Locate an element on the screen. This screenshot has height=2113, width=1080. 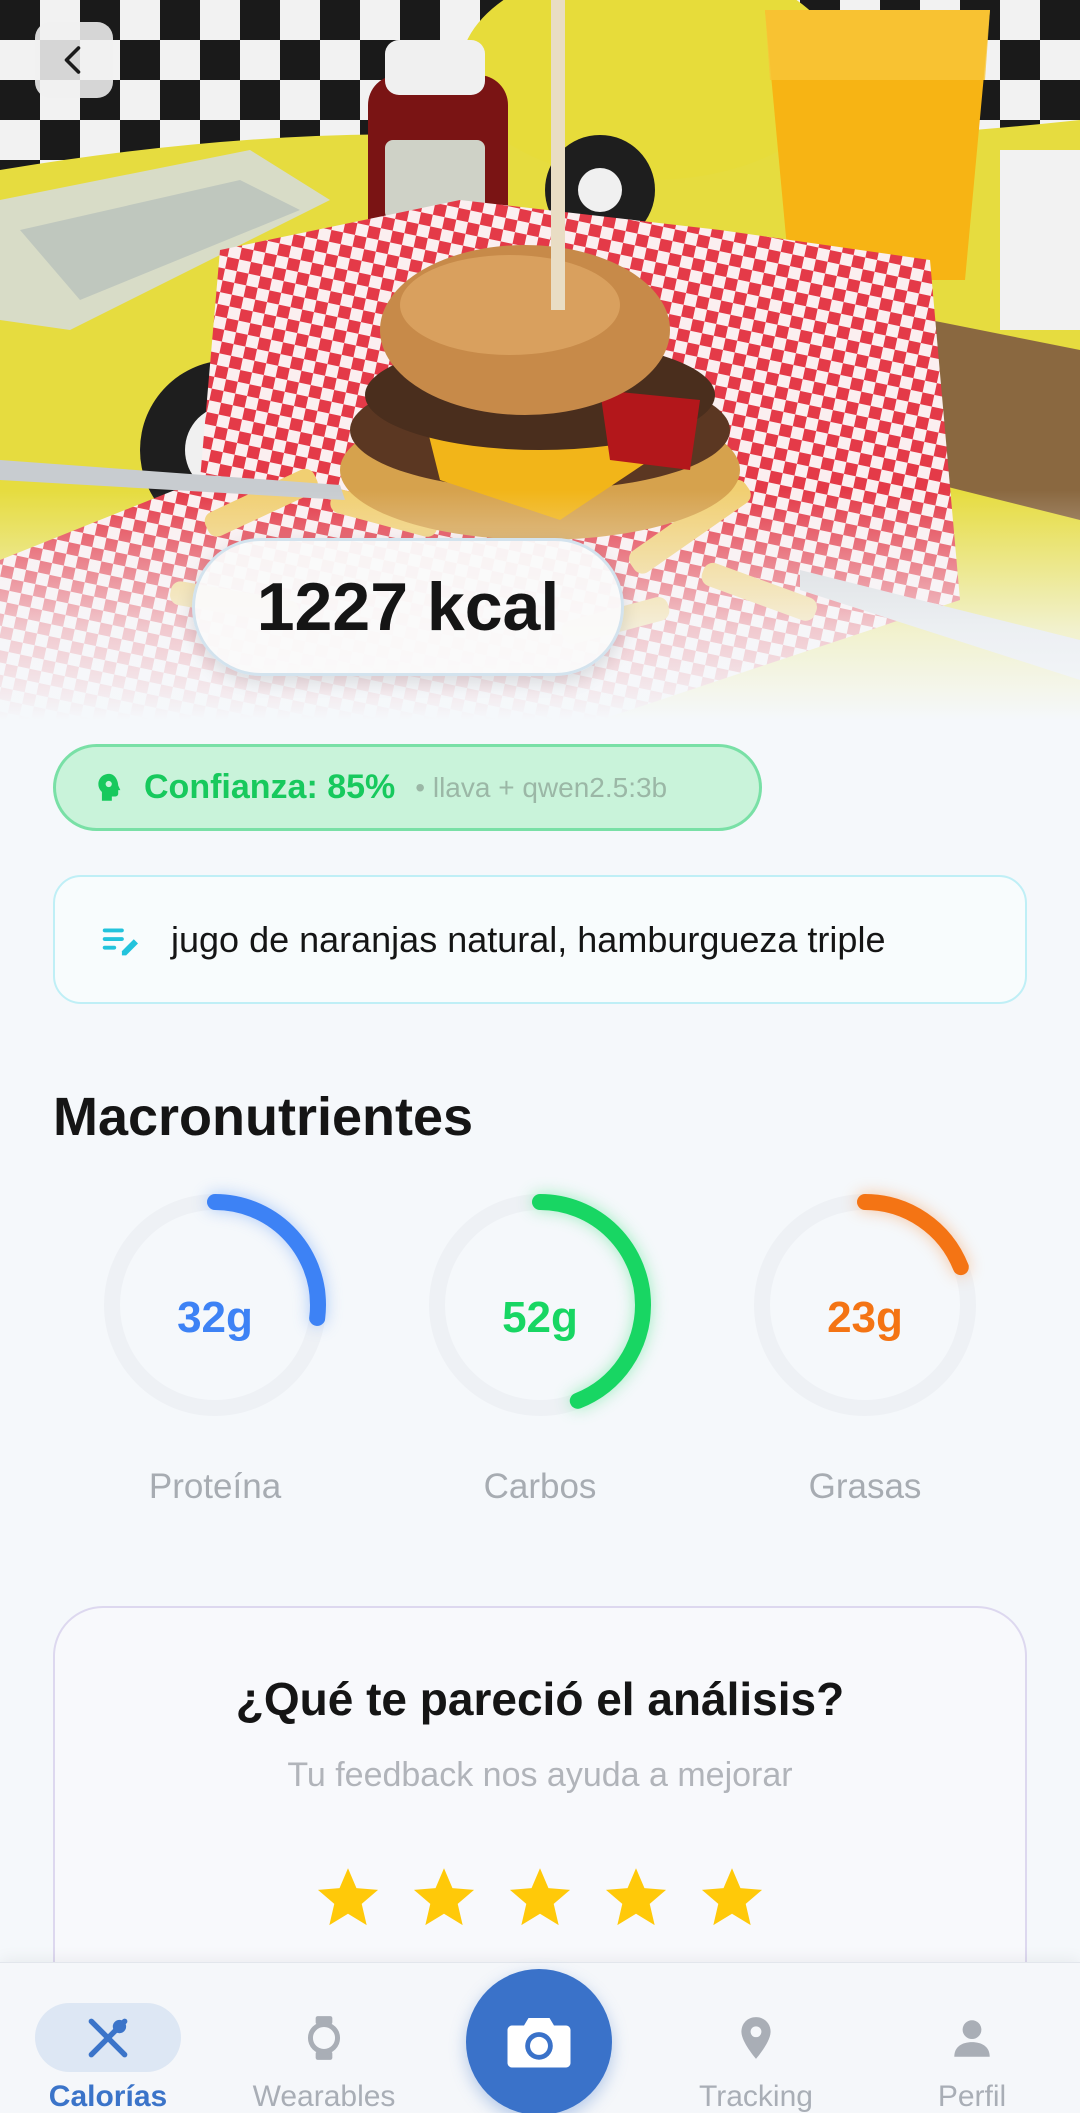
feedback-subtitle: Tu feedback nos ayuda a mejorar is located at coordinates (540, 1775).